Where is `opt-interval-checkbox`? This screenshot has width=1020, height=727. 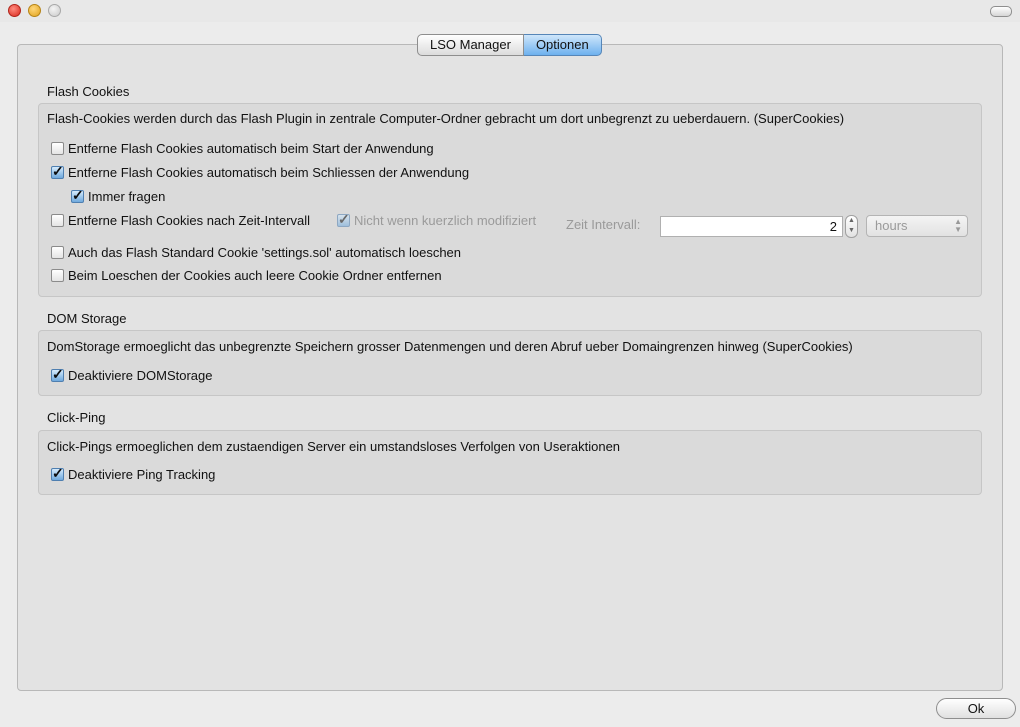 opt-interval-checkbox is located at coordinates (57, 220).